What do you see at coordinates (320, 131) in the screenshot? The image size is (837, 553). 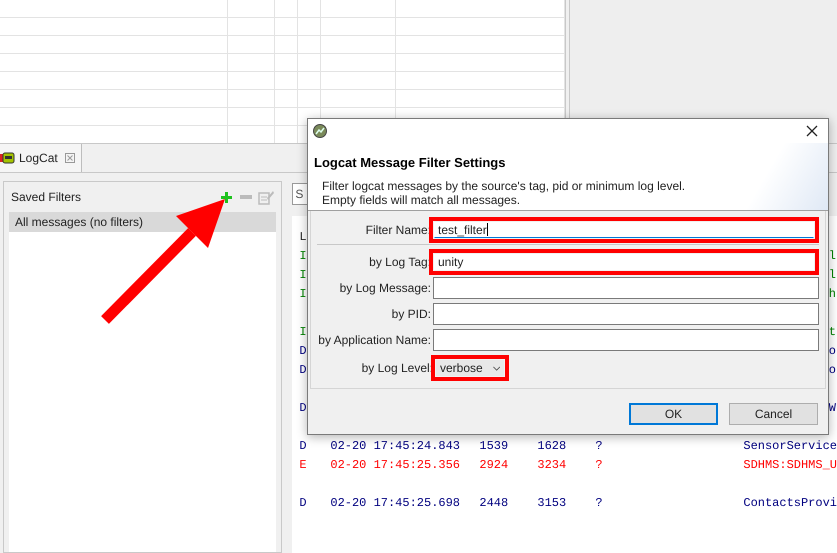 I see `app-icon` at bounding box center [320, 131].